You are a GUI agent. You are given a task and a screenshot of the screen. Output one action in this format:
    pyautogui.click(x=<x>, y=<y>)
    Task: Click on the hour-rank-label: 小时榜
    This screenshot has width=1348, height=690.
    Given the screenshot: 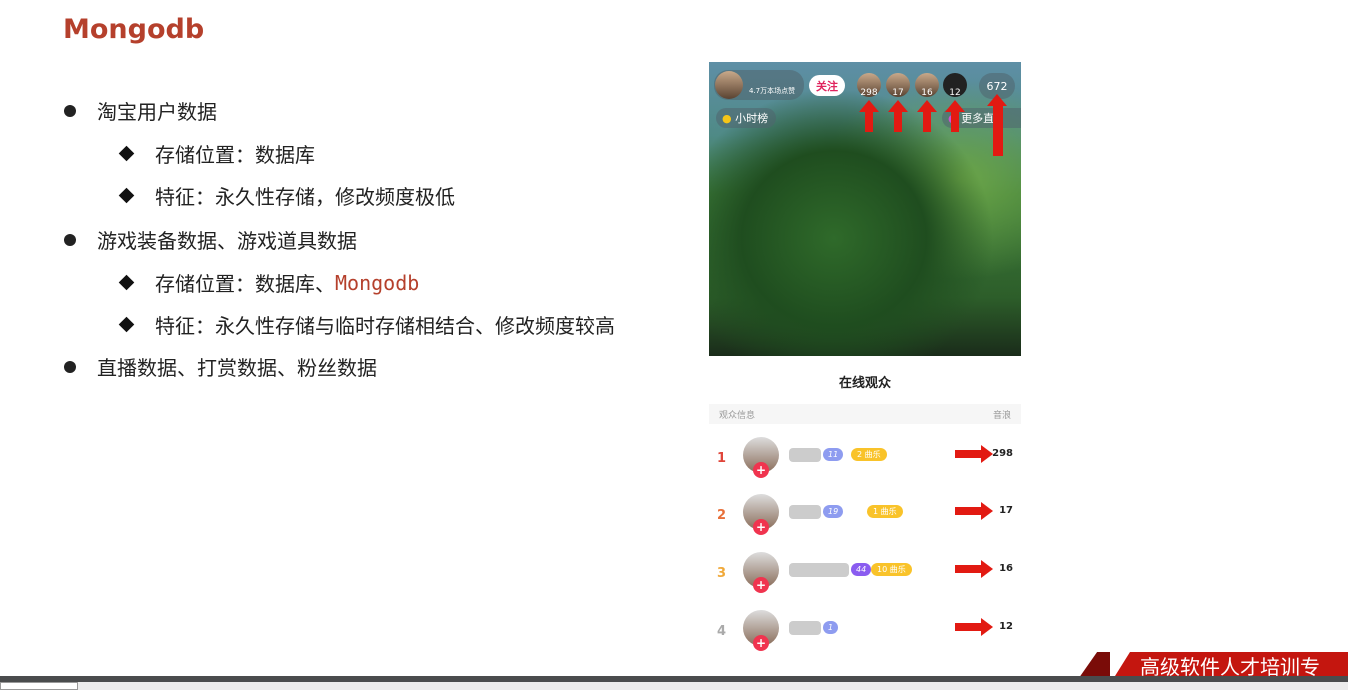 What is the action you would take?
    pyautogui.click(x=752, y=118)
    